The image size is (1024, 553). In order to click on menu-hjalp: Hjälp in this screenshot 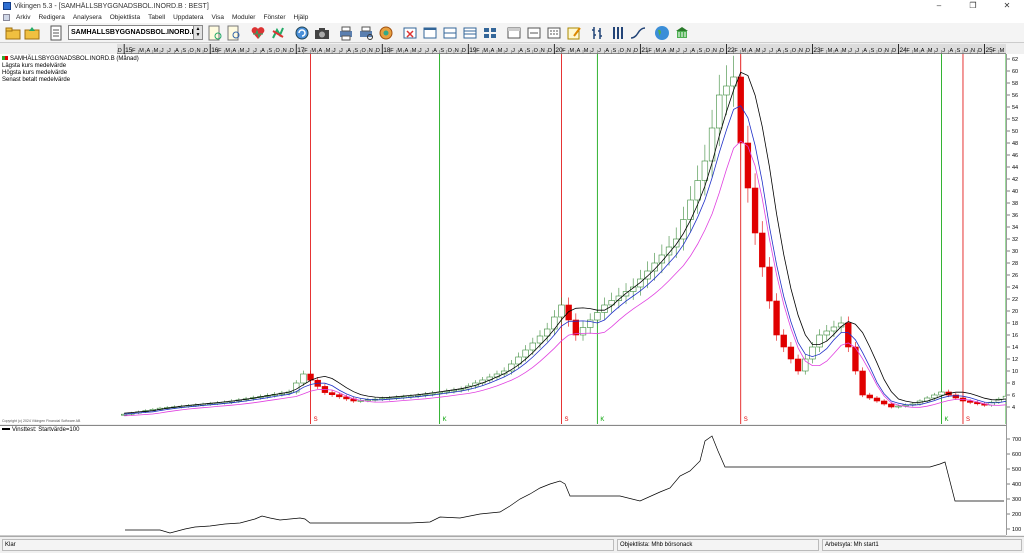, I will do `click(301, 17)`.